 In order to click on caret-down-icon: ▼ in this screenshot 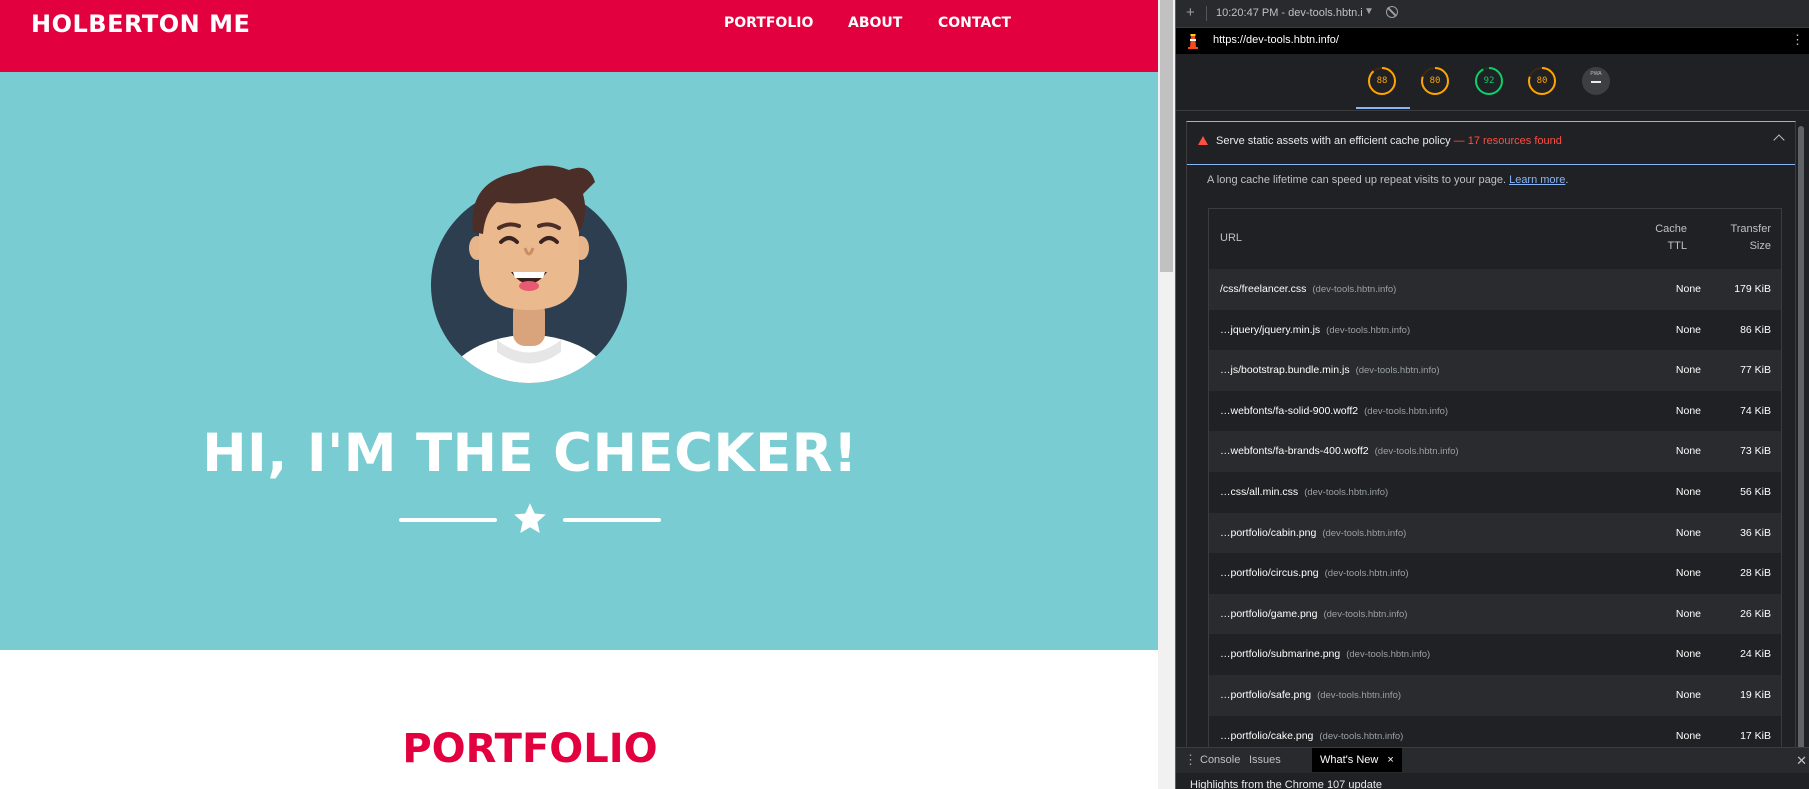, I will do `click(1369, 11)`.